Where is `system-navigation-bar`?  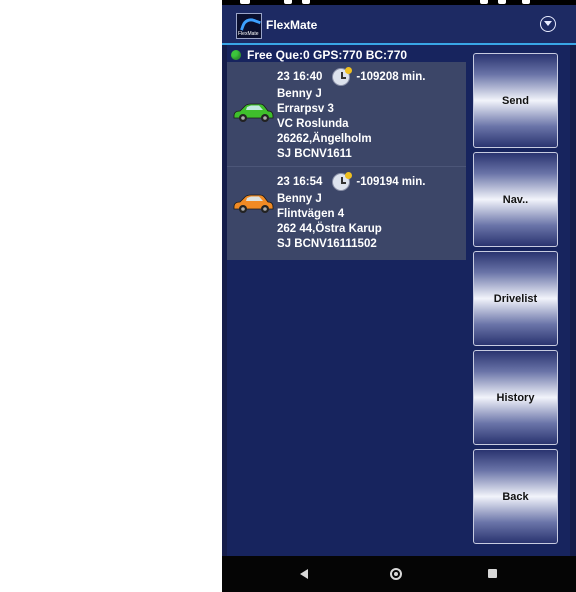
system-navigation-bar is located at coordinates (399, 574).